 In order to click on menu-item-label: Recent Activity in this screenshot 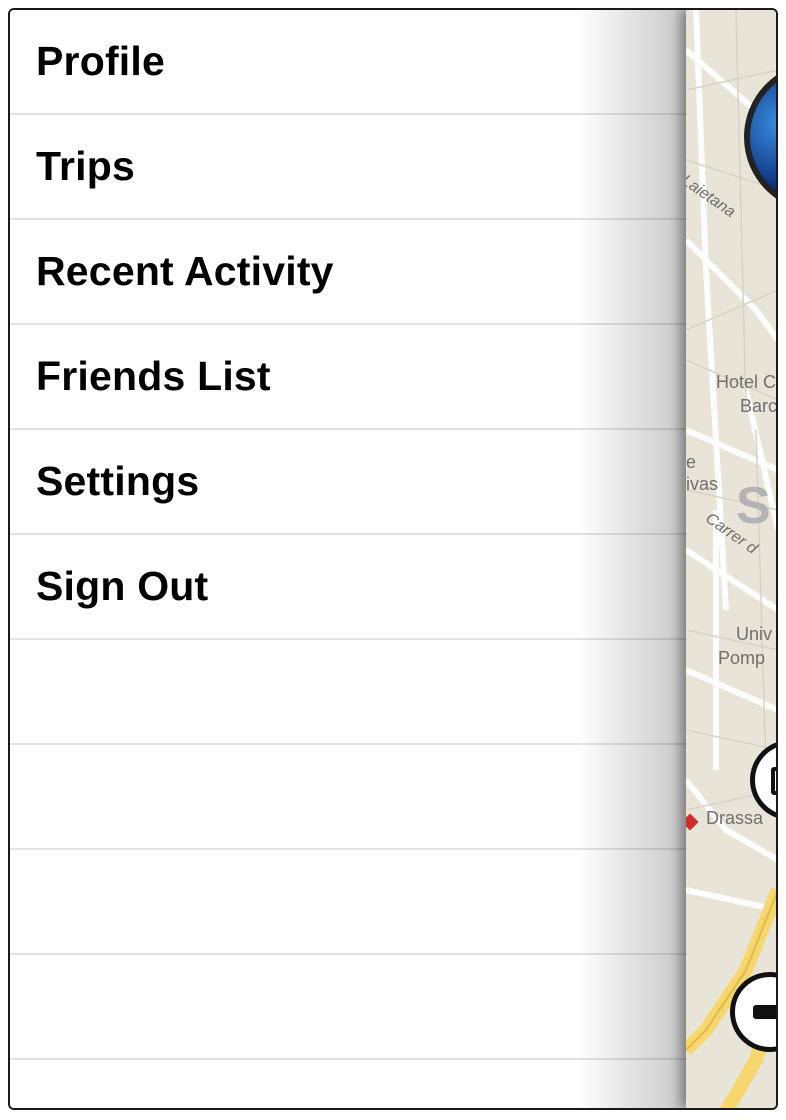, I will do `click(185, 271)`.